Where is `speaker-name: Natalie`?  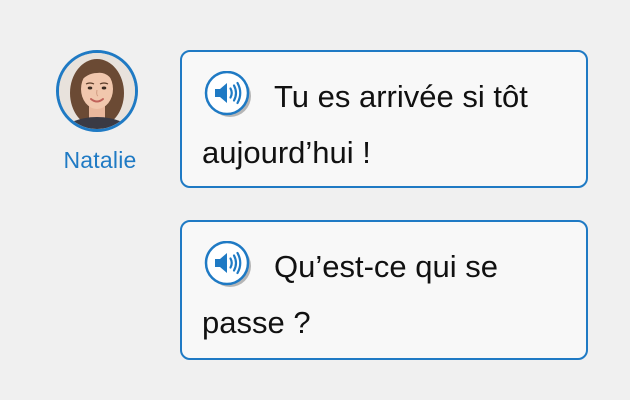
speaker-name: Natalie is located at coordinates (100, 160).